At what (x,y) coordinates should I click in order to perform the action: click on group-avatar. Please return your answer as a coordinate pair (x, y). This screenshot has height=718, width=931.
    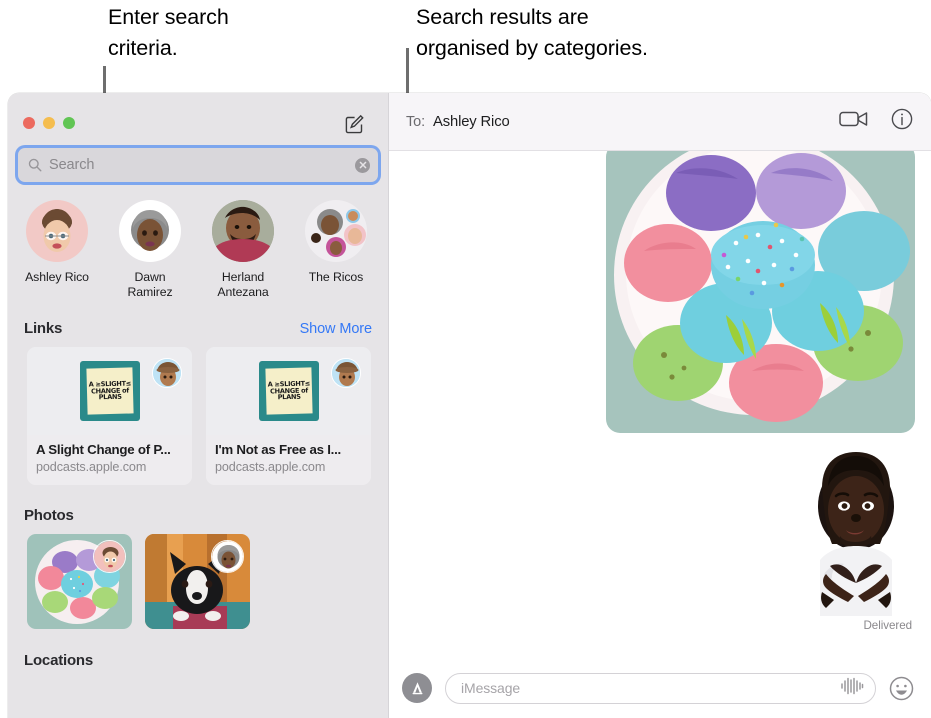
    Looking at the image, I should click on (336, 231).